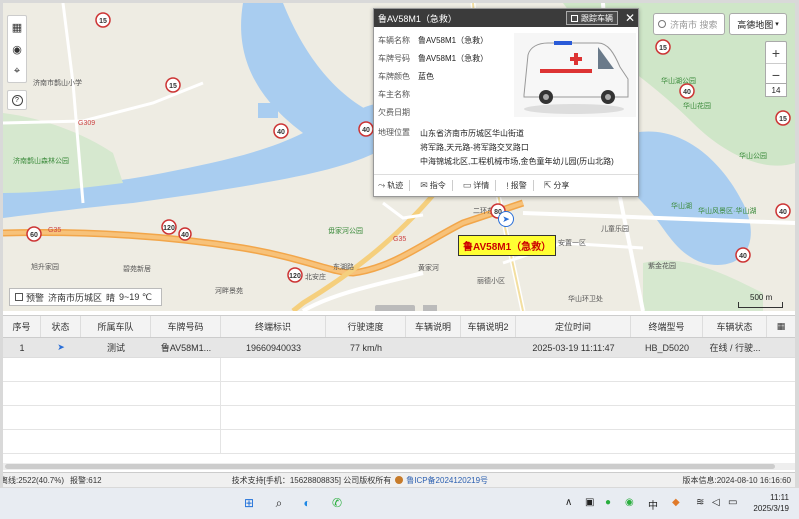  What do you see at coordinates (85, 297) in the screenshot?
I see `weather-bar: 预警 济南市历城区 晴 9~19 ℃` at bounding box center [85, 297].